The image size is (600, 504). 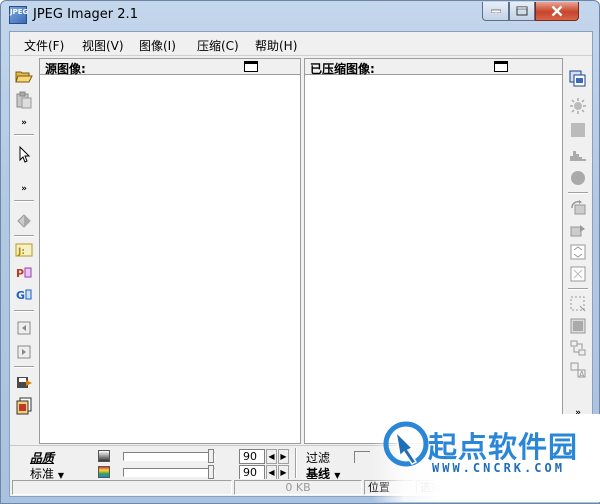 I want to click on menu-help: 帮助(H), so click(x=276, y=45).